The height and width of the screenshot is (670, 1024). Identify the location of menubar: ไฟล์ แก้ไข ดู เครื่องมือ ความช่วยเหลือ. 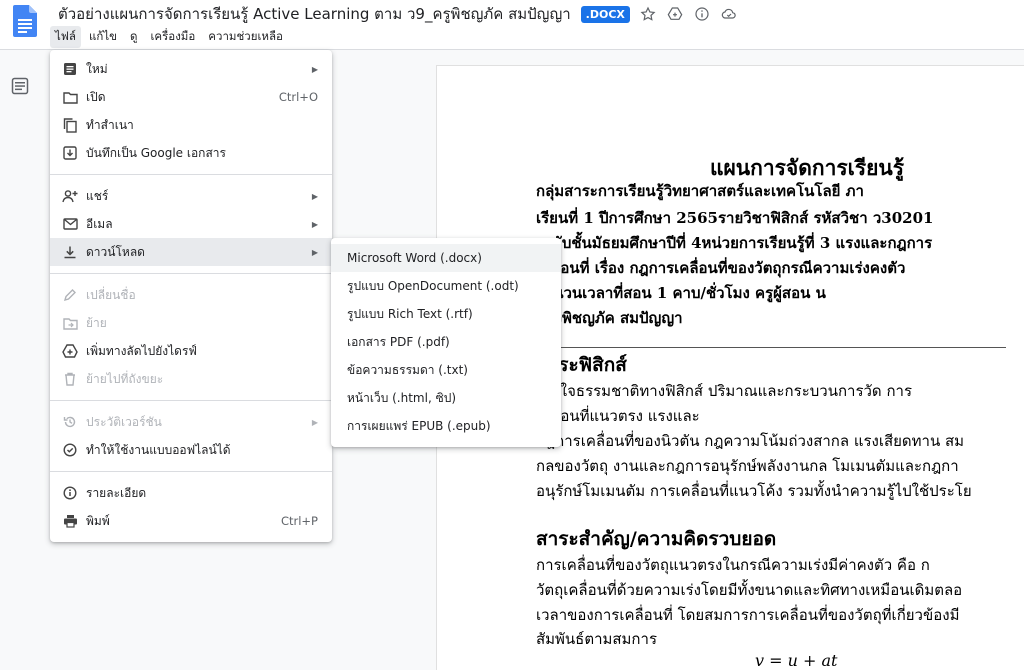
(170, 37).